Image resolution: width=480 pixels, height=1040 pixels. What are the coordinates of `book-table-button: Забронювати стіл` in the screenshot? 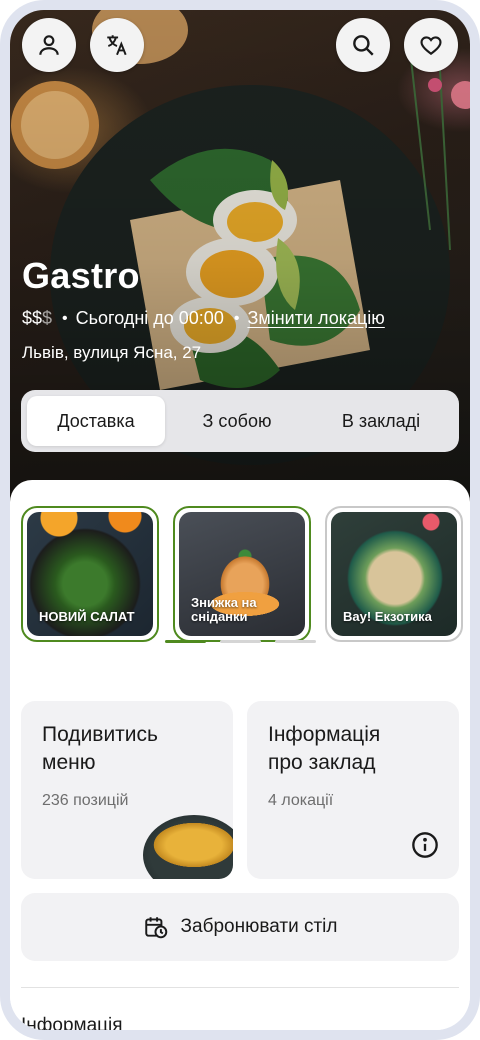 It's located at (240, 927).